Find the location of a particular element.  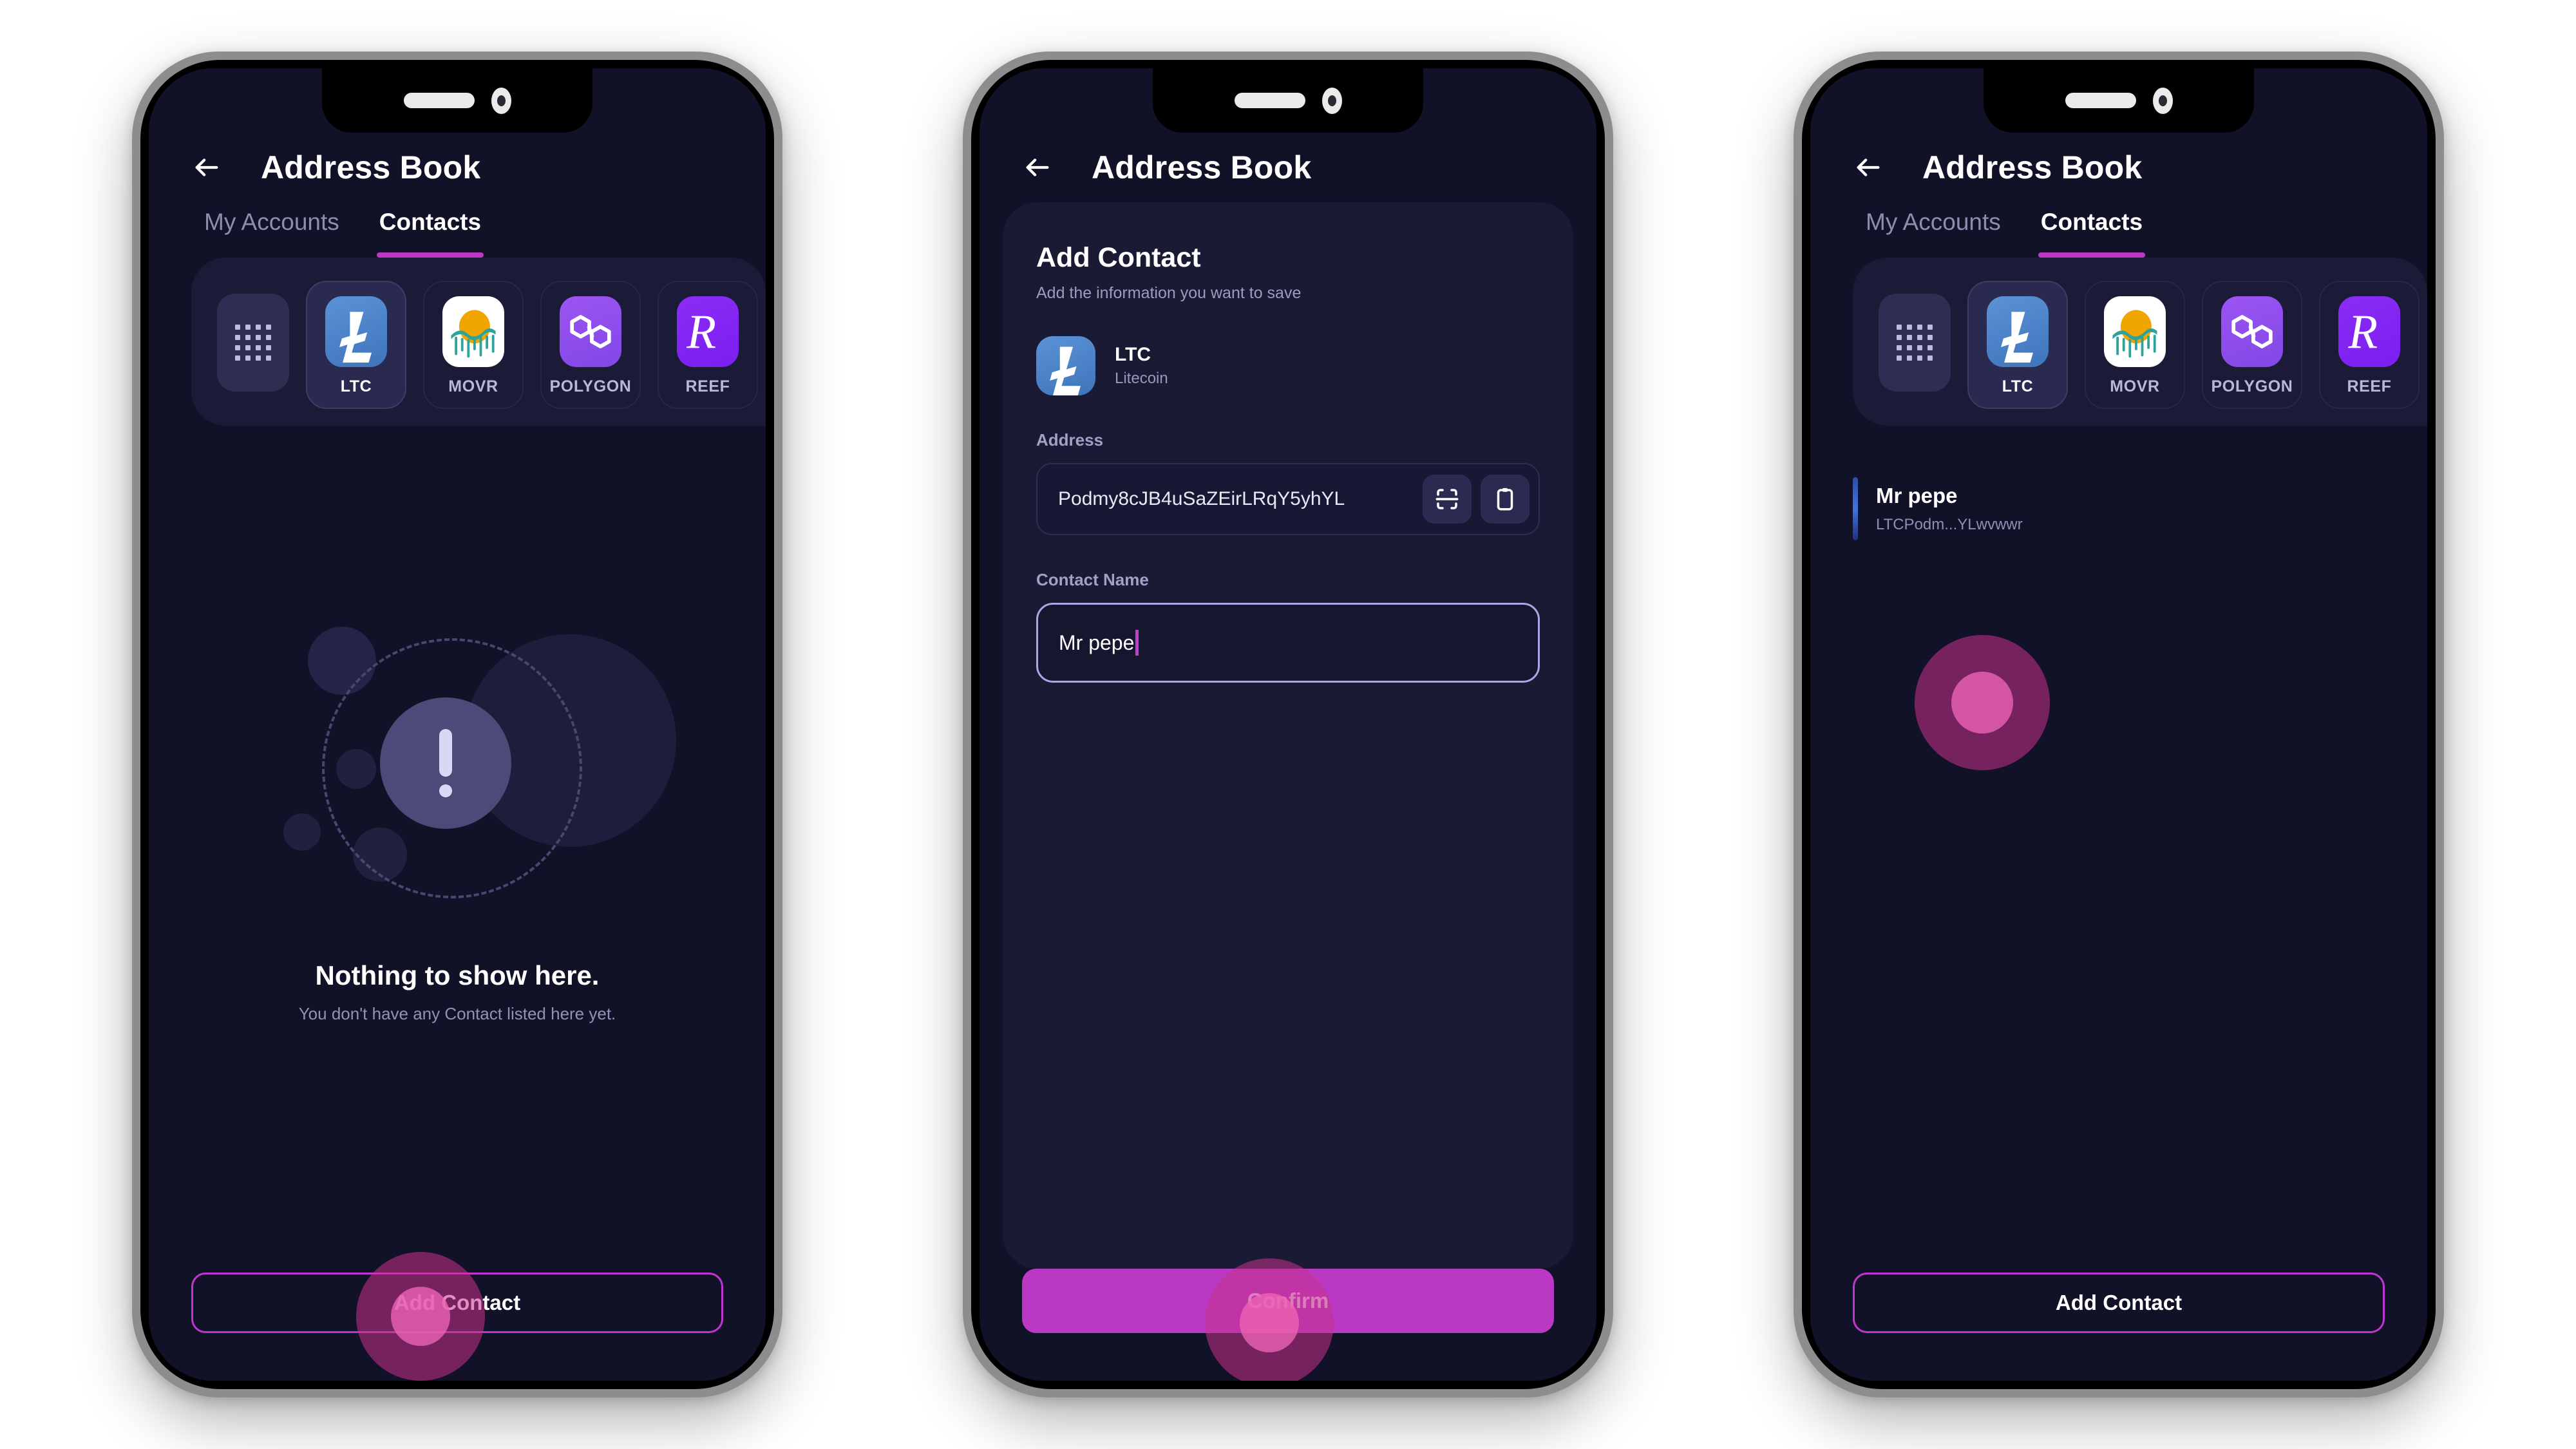

confirm-button-label: Confirm is located at coordinates (1288, 1300).